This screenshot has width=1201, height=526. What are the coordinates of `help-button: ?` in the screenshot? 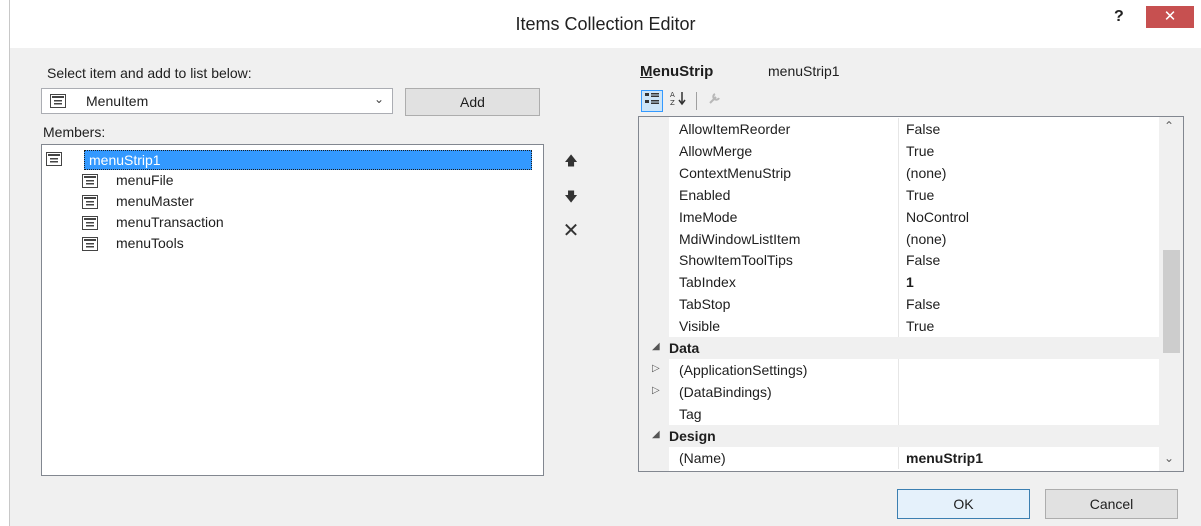 It's located at (1119, 17).